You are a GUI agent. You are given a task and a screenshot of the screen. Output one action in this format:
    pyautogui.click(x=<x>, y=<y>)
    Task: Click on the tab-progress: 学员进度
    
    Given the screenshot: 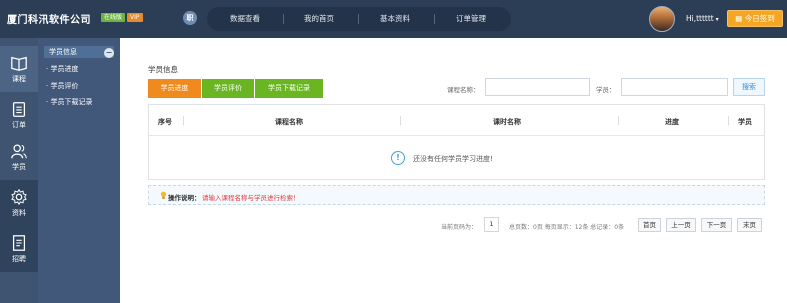 What is the action you would take?
    pyautogui.click(x=174, y=88)
    